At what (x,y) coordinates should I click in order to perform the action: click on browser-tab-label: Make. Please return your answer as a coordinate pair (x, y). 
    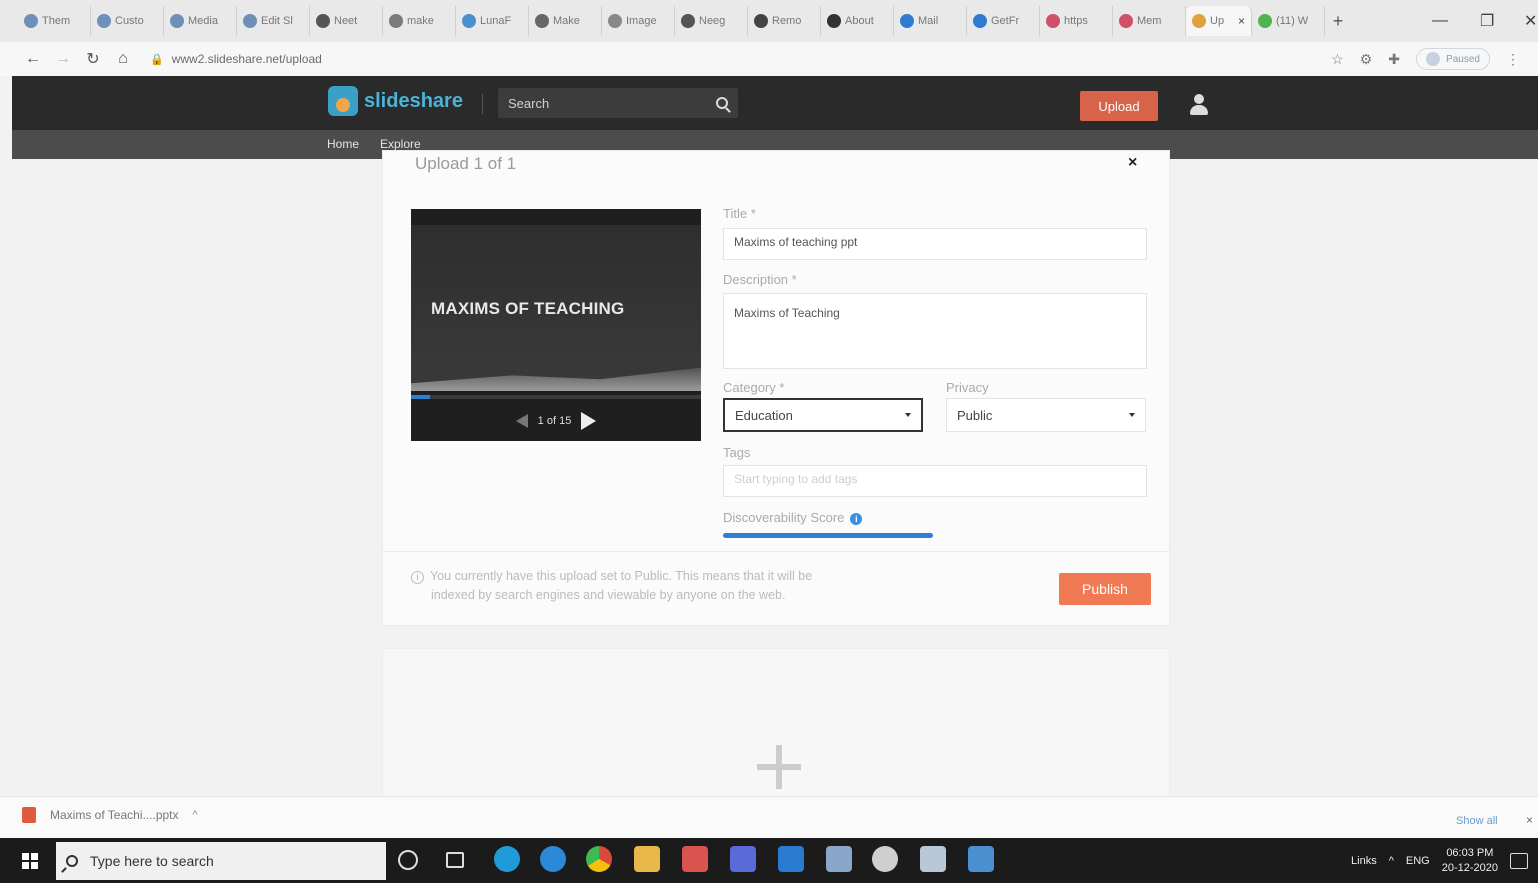
    Looking at the image, I should click on (566, 21).